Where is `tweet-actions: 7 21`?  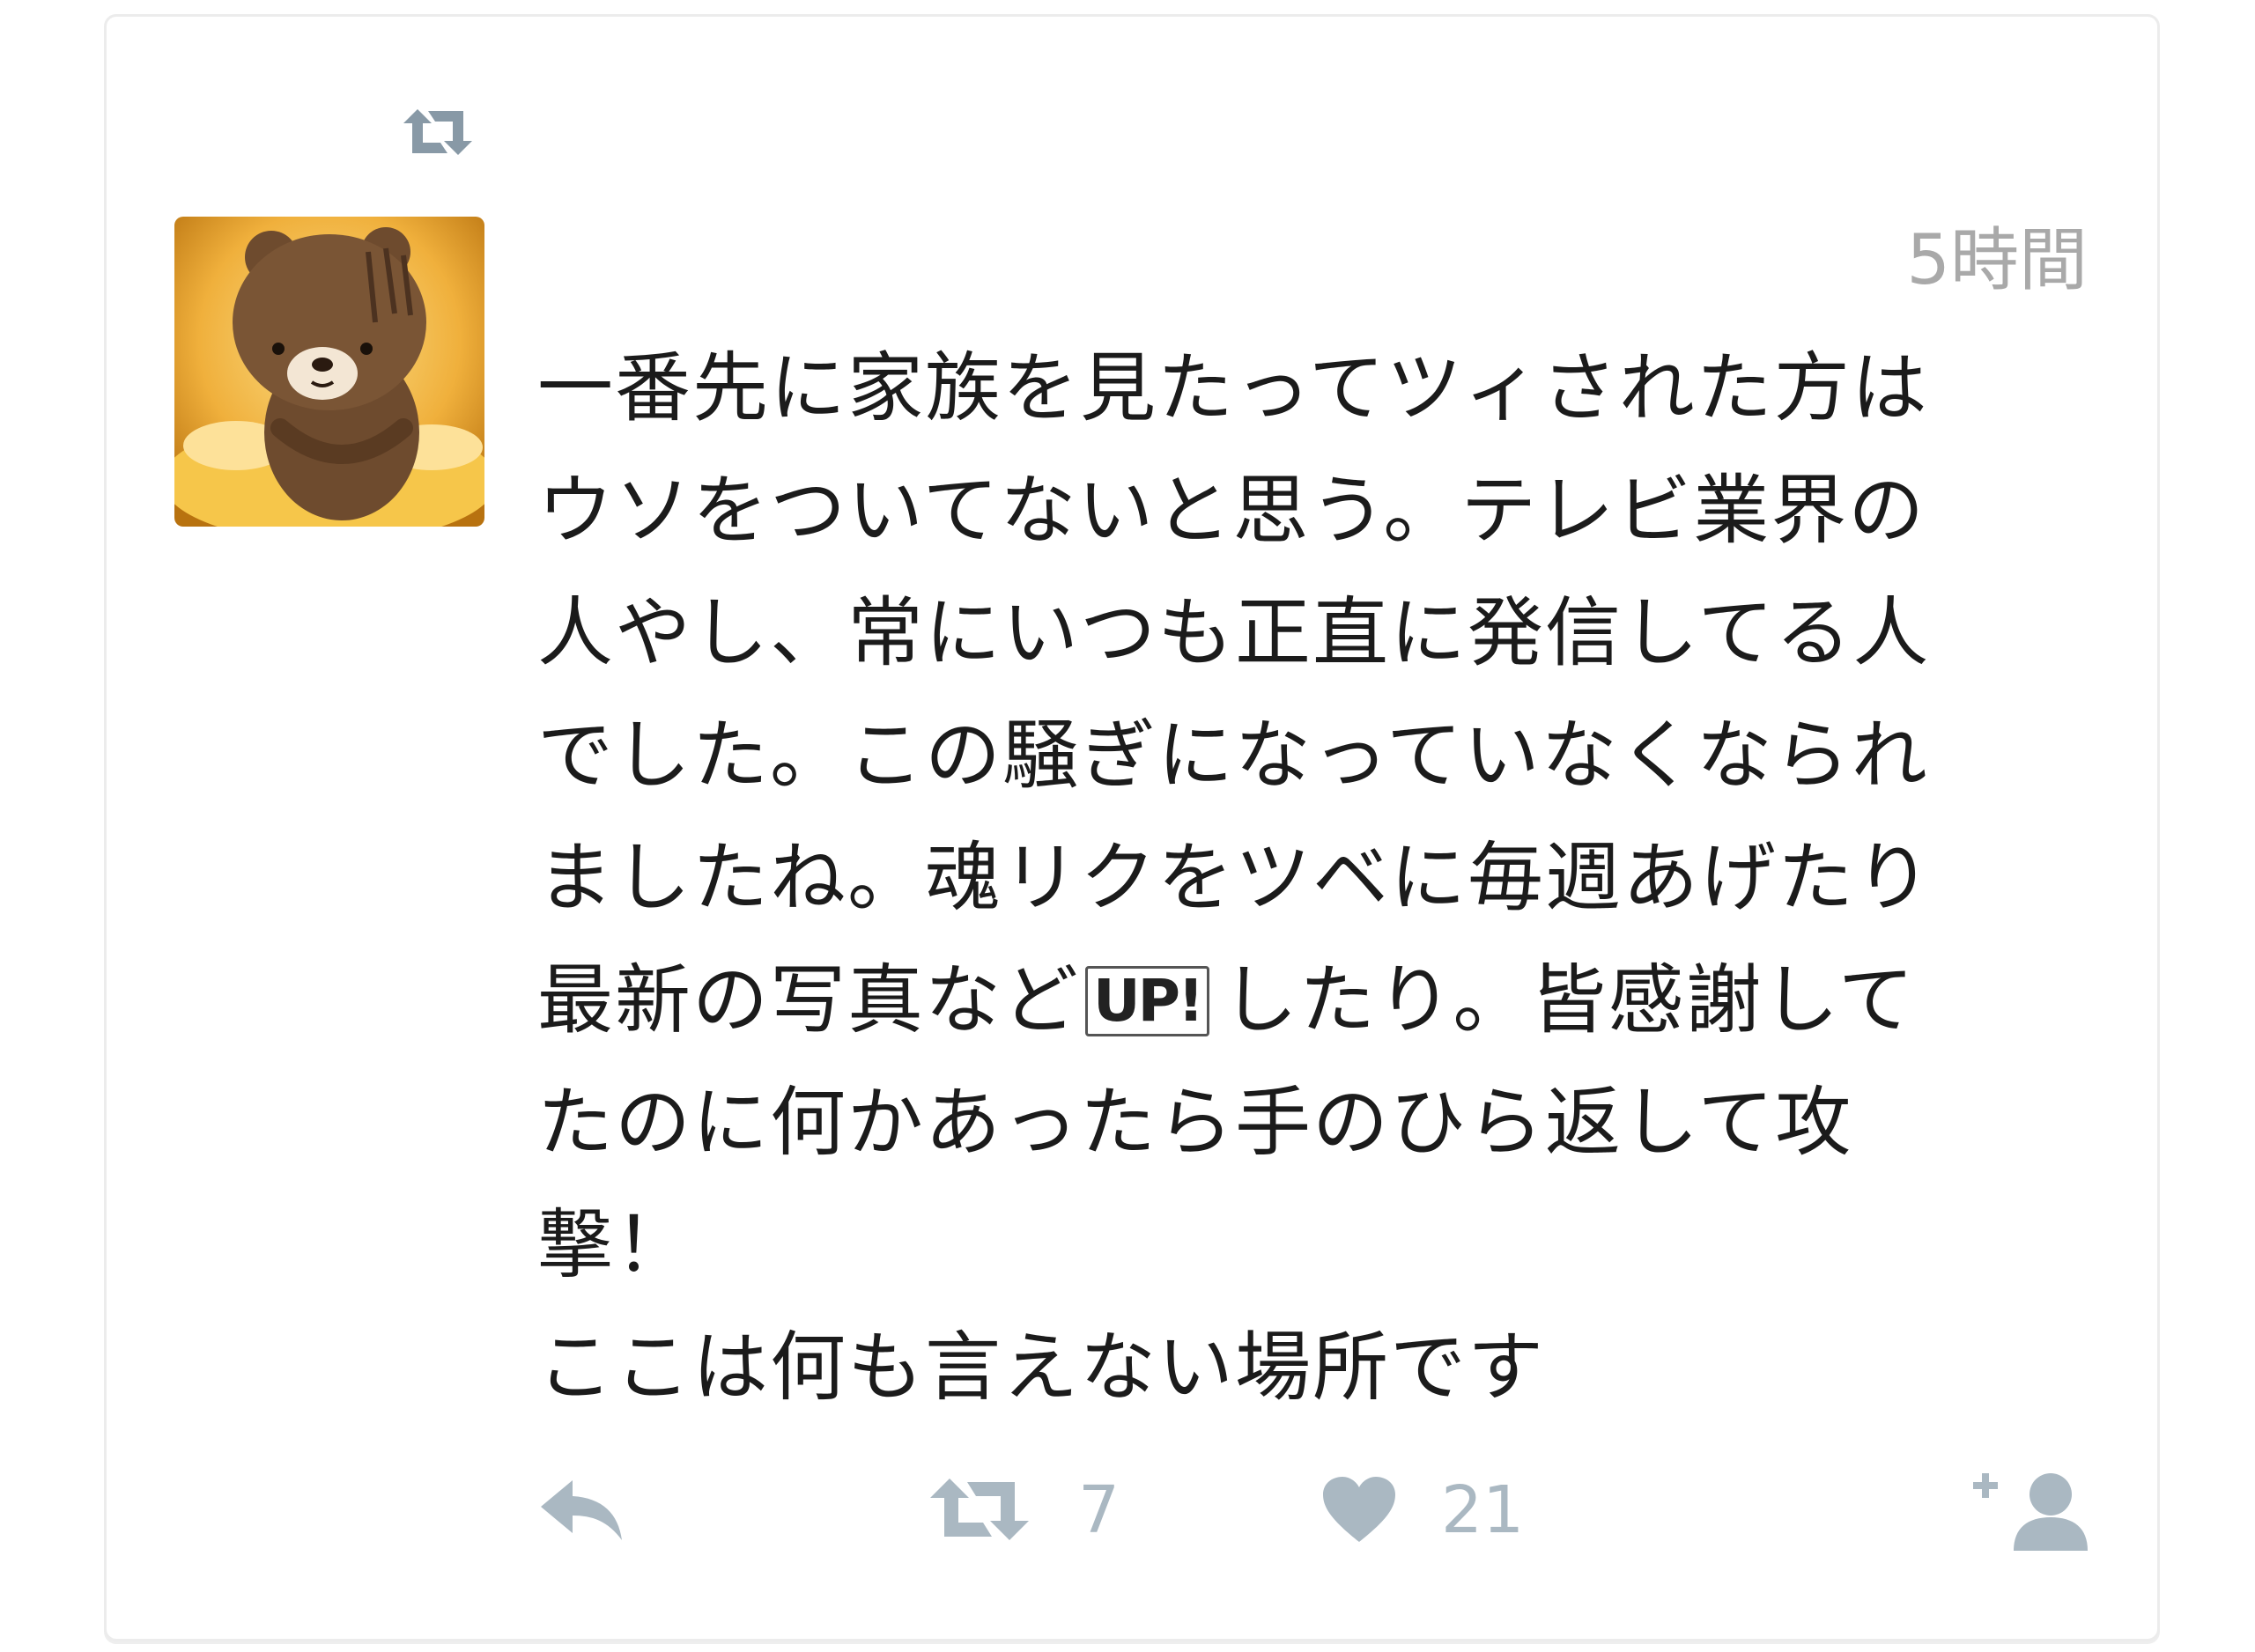
tweet-actions: 7 21 is located at coordinates (1321, 1511).